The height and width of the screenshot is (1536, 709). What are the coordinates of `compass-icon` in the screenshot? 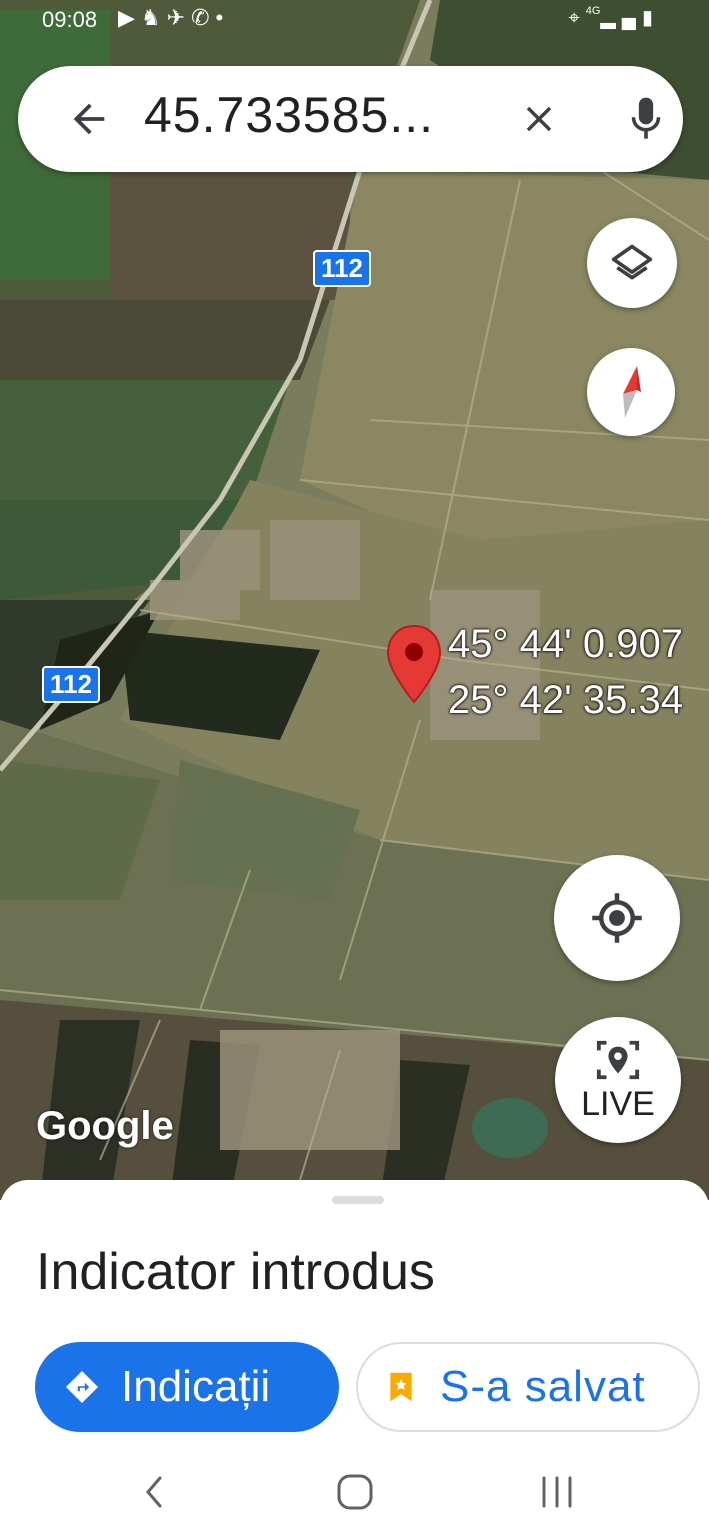 It's located at (632, 392).